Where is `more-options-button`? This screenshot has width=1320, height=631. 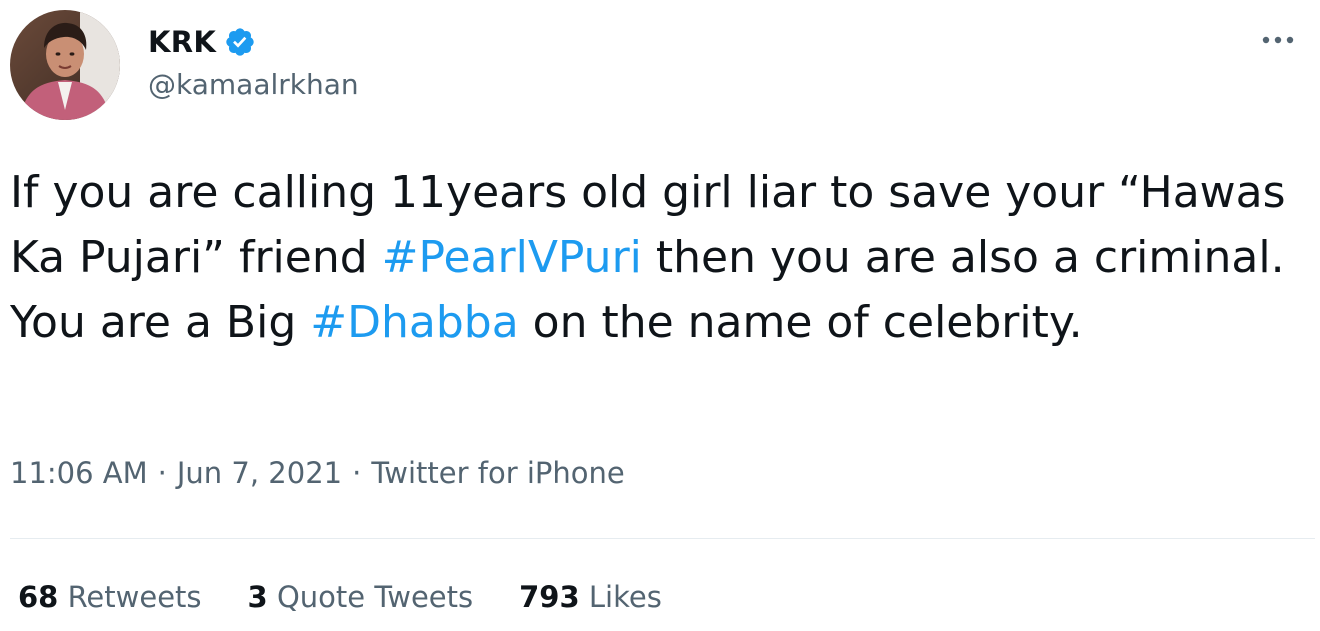 more-options-button is located at coordinates (1278, 40).